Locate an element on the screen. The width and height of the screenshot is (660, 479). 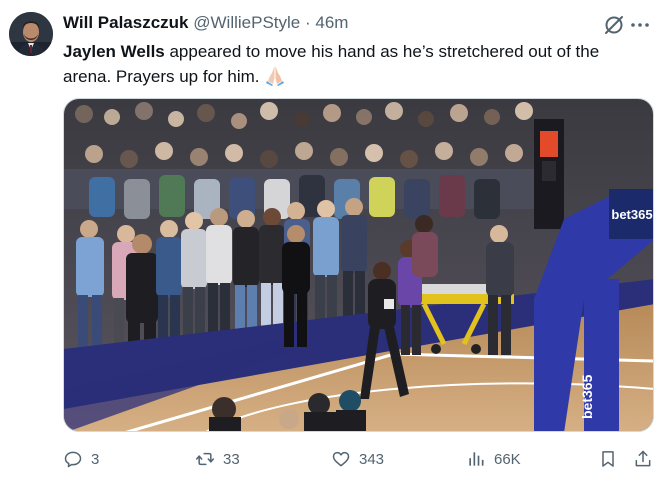
bookmark-button is located at coordinates (608, 459).